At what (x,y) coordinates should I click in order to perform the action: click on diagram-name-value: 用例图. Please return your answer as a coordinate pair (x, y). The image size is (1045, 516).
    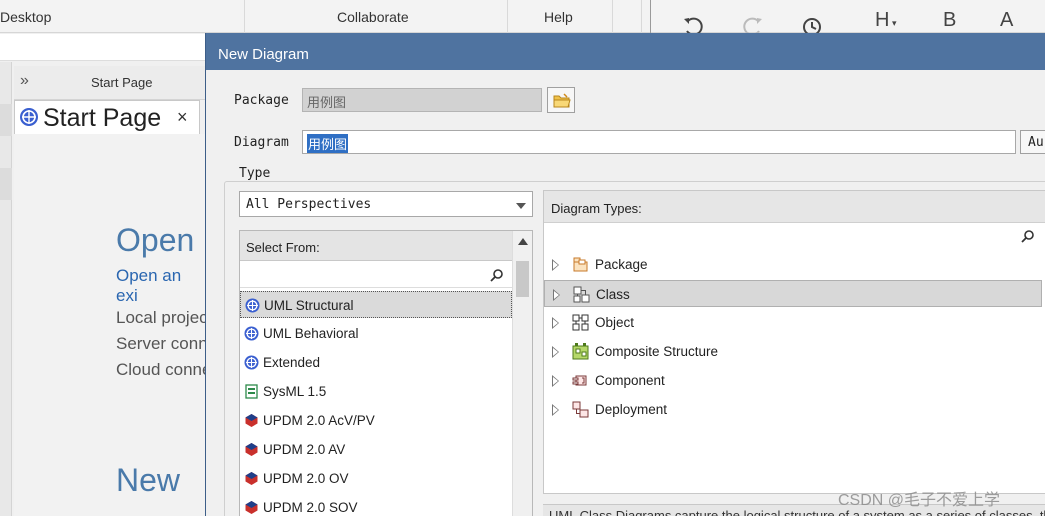
    Looking at the image, I should click on (328, 143).